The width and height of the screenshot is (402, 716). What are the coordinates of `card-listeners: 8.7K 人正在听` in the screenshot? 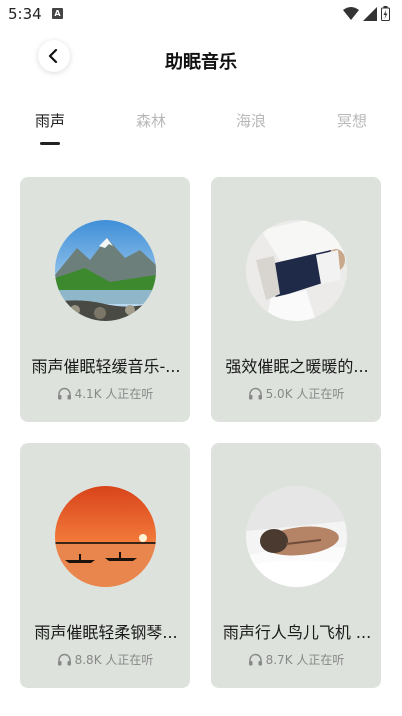 It's located at (296, 659).